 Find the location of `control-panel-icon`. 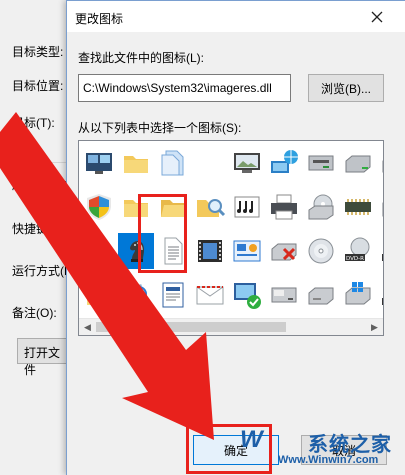

control-panel-icon is located at coordinates (247, 251).